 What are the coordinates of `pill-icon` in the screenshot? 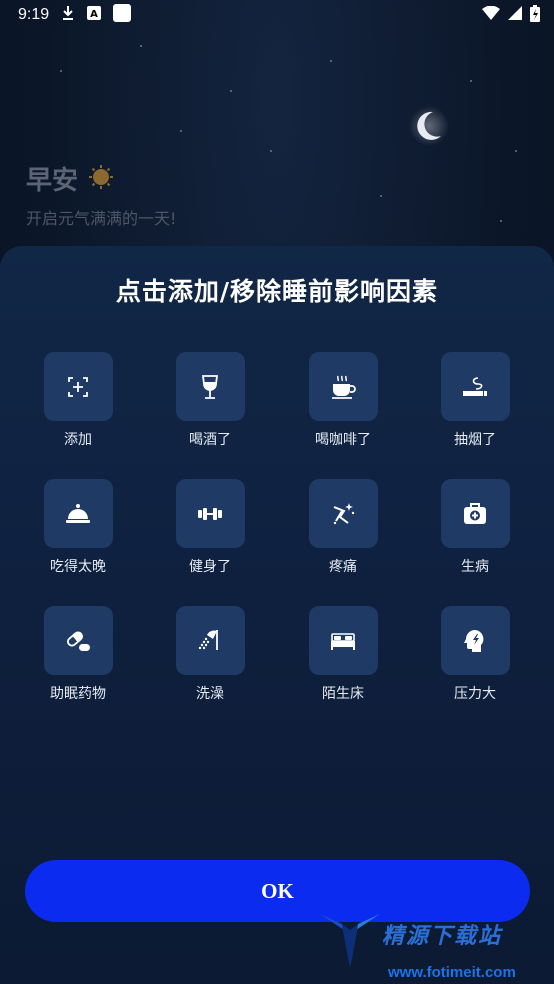 It's located at (78, 641).